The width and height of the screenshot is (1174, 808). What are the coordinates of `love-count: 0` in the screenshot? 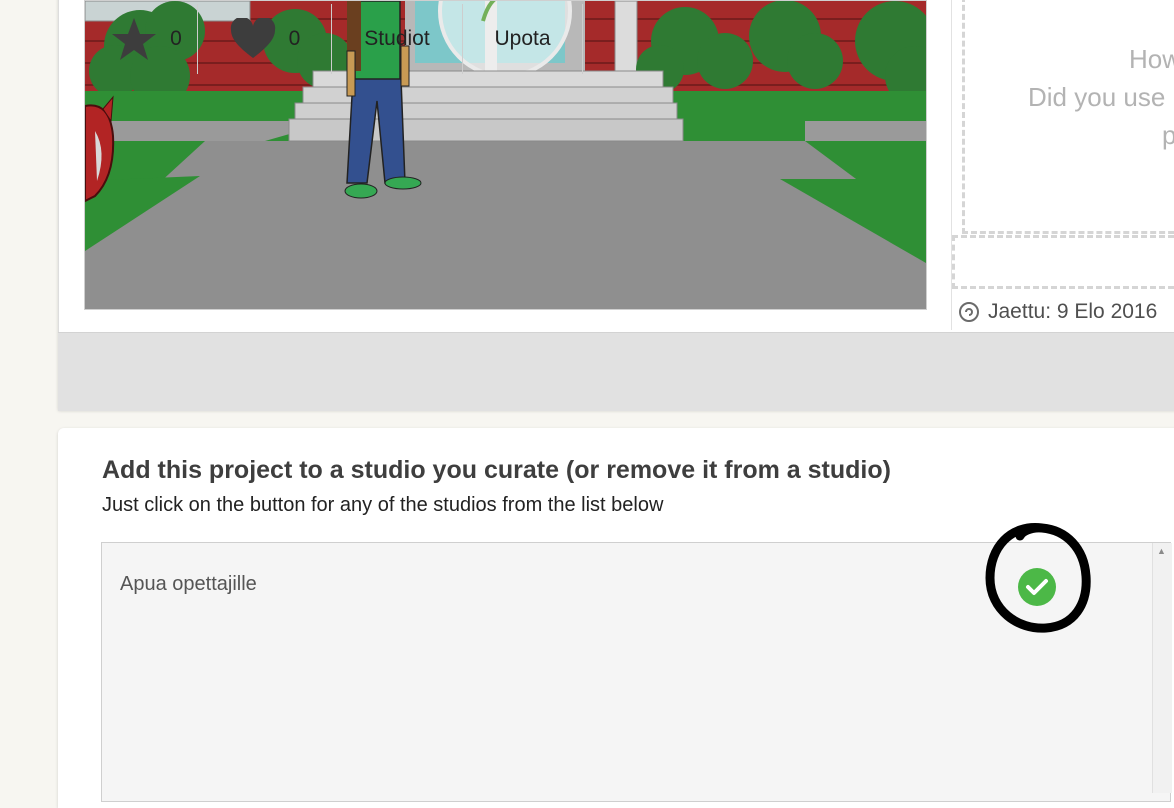 It's located at (294, 38).